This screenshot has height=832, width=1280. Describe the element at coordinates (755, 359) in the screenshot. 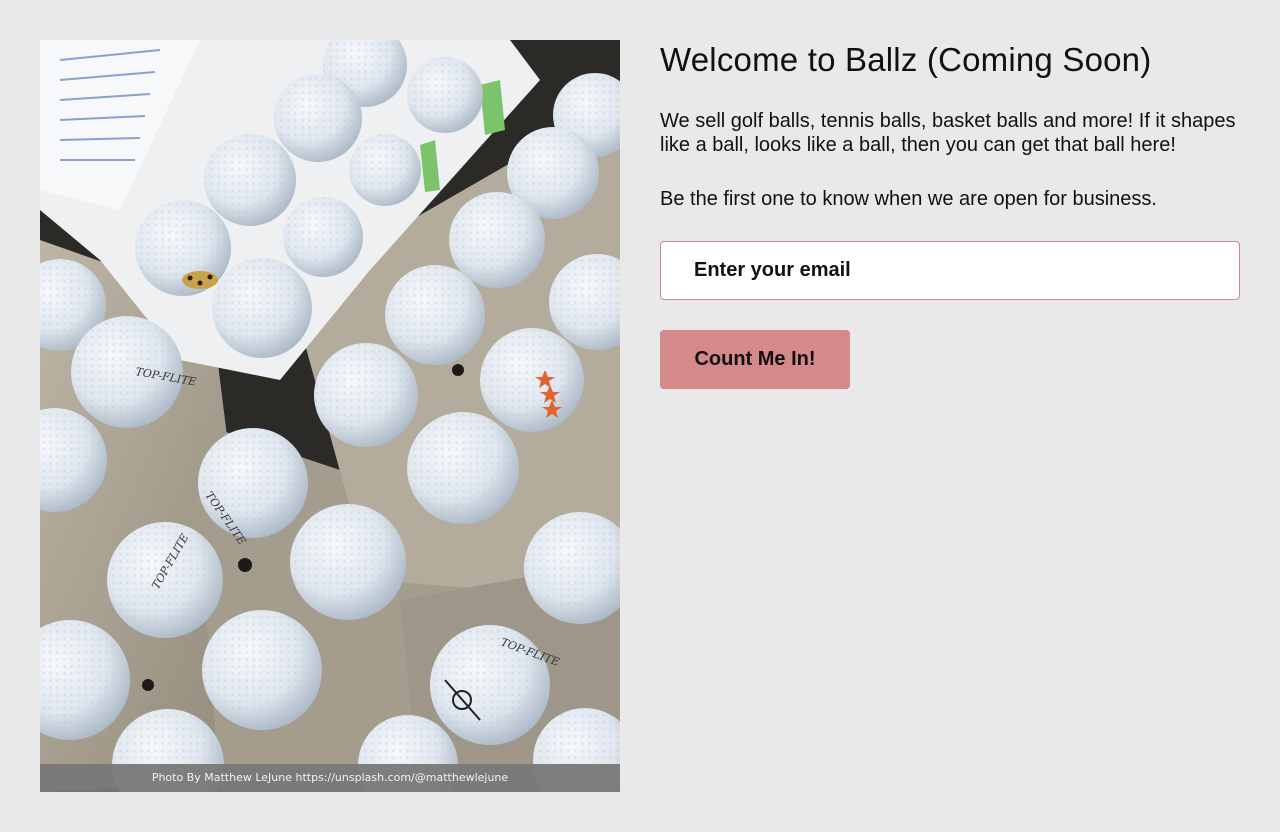

I see `count-me-in-button: Count Me In!` at that location.